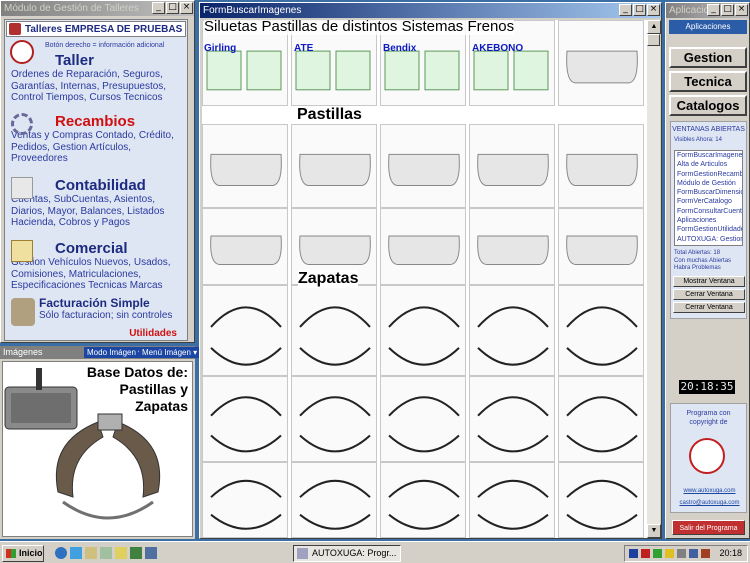 The image size is (750, 563). Describe the element at coordinates (23, 553) in the screenshot. I see `start-button: Inicio` at that location.